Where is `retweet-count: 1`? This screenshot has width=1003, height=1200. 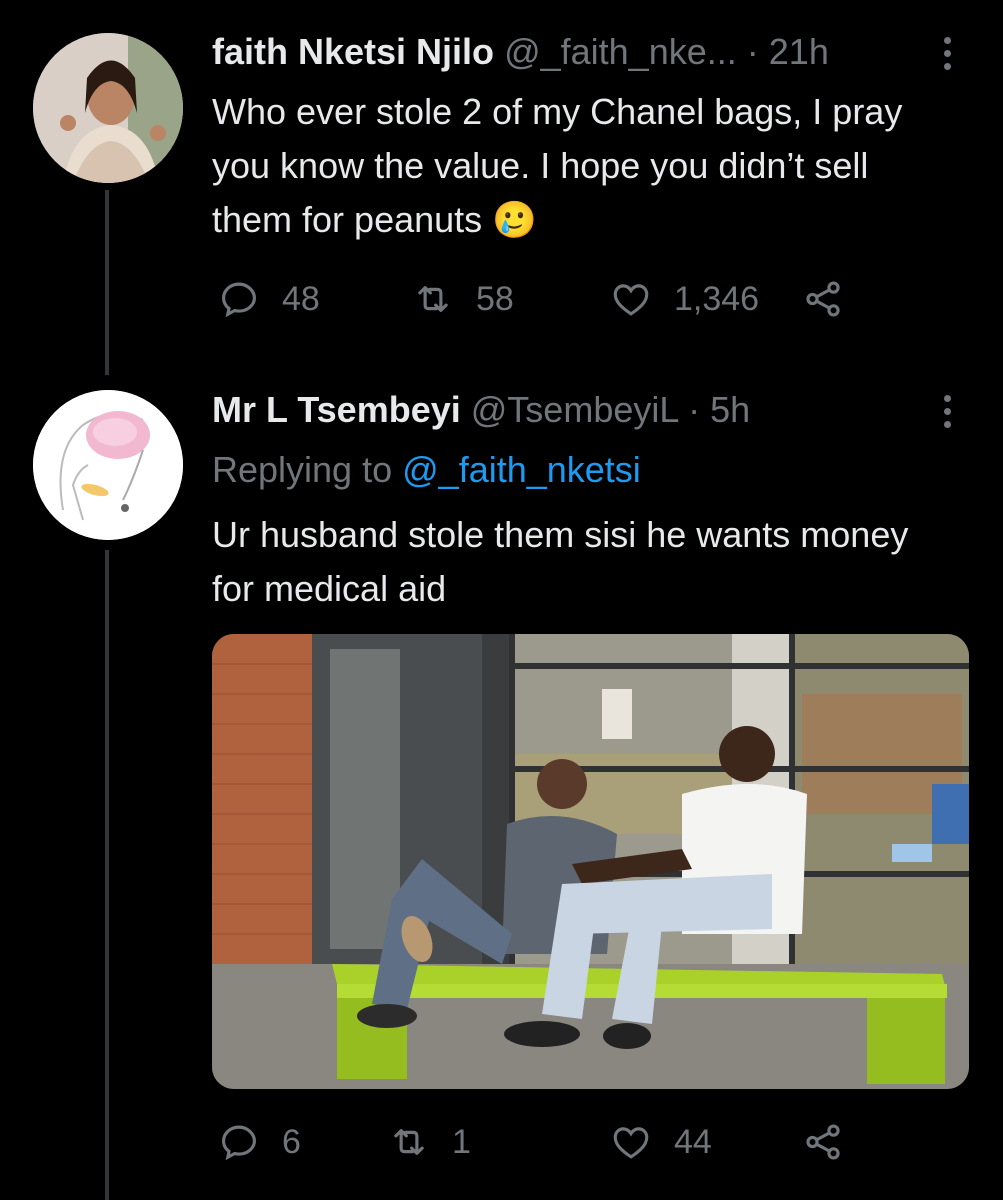 retweet-count: 1 is located at coordinates (461, 1141).